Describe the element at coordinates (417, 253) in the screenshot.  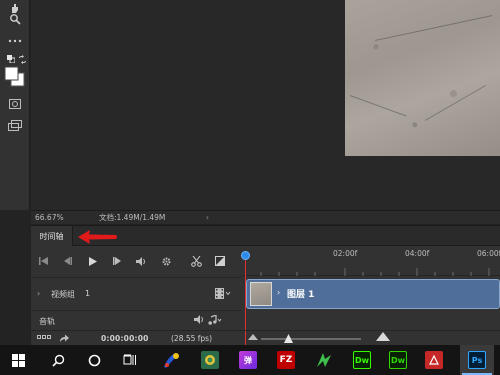
I see `ruler-label: 04:00f` at that location.